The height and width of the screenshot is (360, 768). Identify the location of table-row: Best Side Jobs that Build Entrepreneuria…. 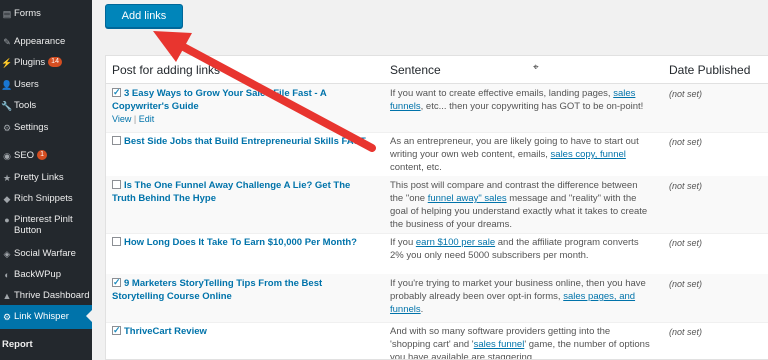
(437, 154).